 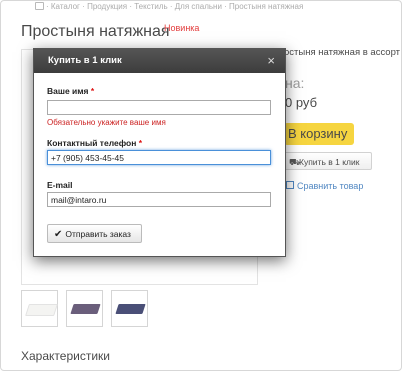 I want to click on name-label-text: Ваше имя, so click(x=68, y=91).